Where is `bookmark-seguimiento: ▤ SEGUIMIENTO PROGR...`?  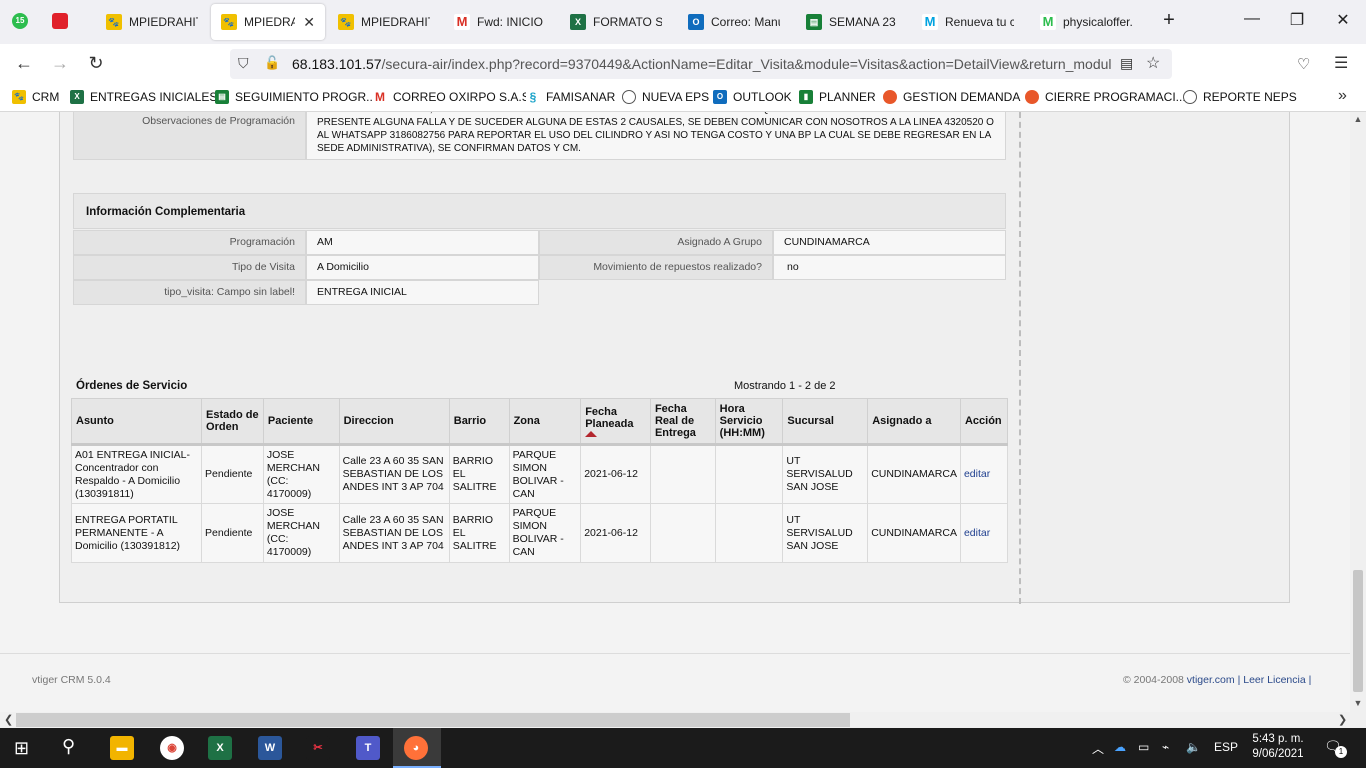 bookmark-seguimiento: ▤ SEGUIMIENTO PROGR... is located at coordinates (295, 97).